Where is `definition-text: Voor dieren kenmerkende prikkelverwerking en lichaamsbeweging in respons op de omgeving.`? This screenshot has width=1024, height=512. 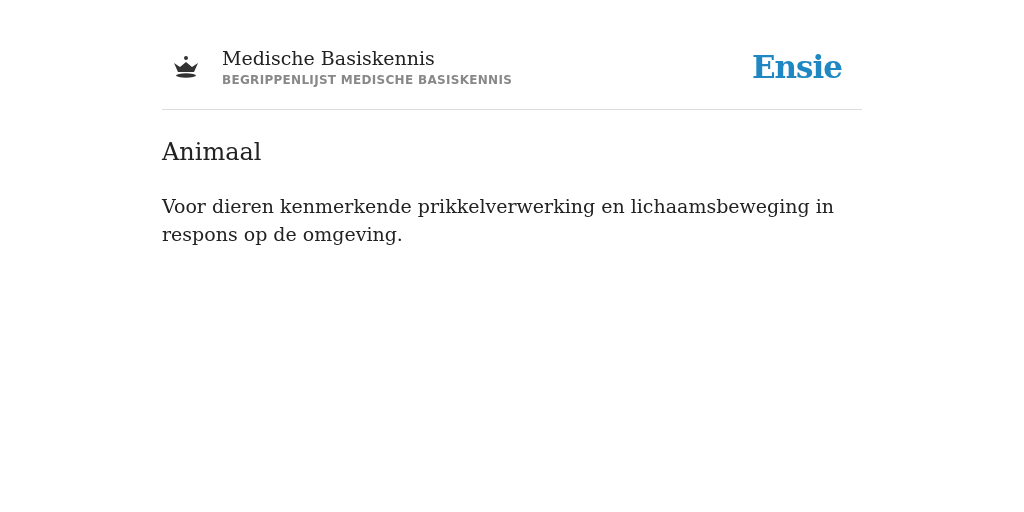
definition-text: Voor dieren kenmerkende prikkelverwerking en lichaamsbeweging in respons op de omgeving. is located at coordinates (499, 220).